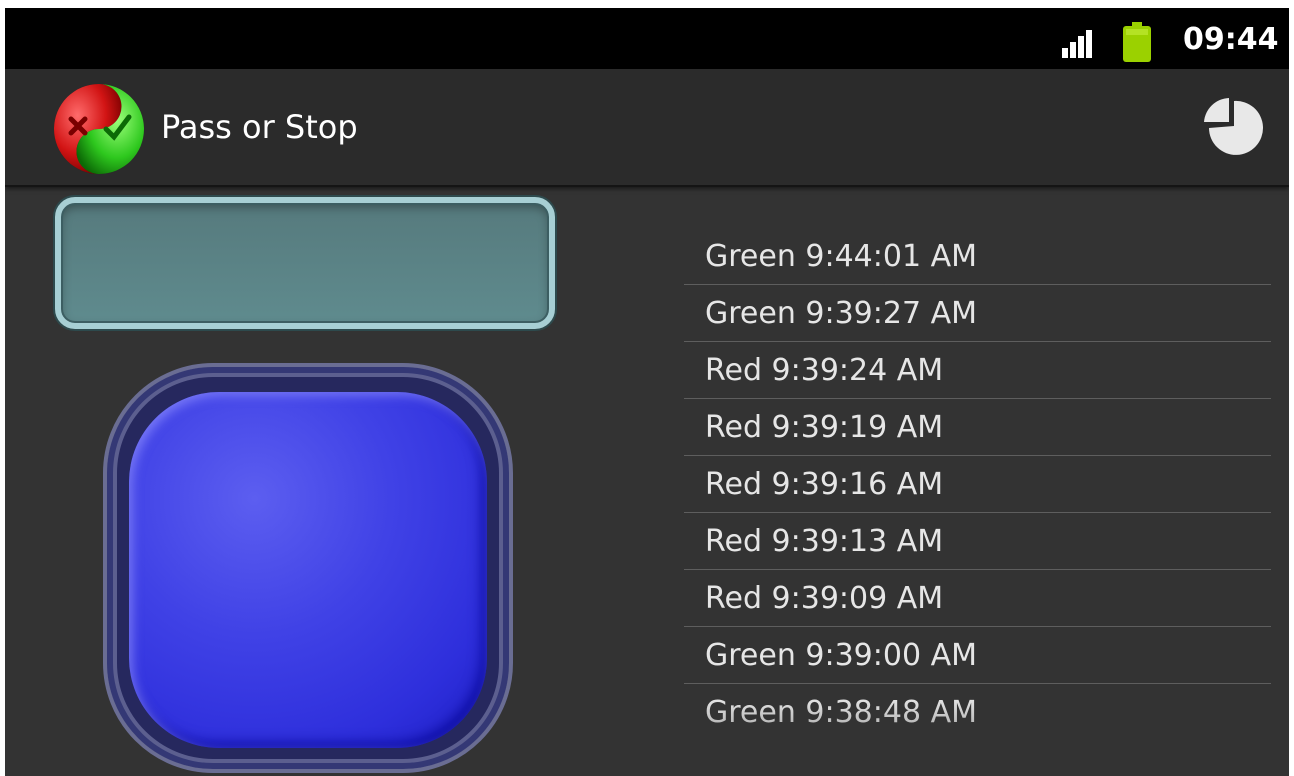  What do you see at coordinates (977, 256) in the screenshot?
I see `history-item: Green 9:44:01 AM` at bounding box center [977, 256].